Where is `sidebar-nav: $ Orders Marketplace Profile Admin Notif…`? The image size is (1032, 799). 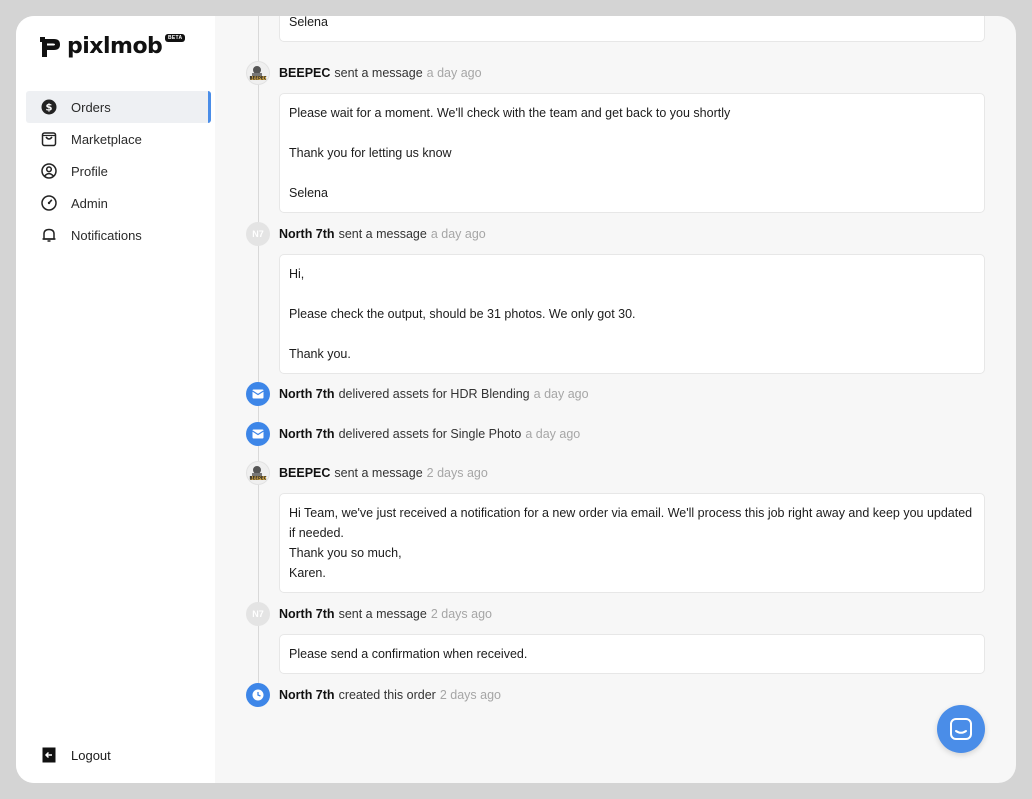
sidebar-nav: $ Orders Marketplace Profile Admin Notif… is located at coordinates (118, 171).